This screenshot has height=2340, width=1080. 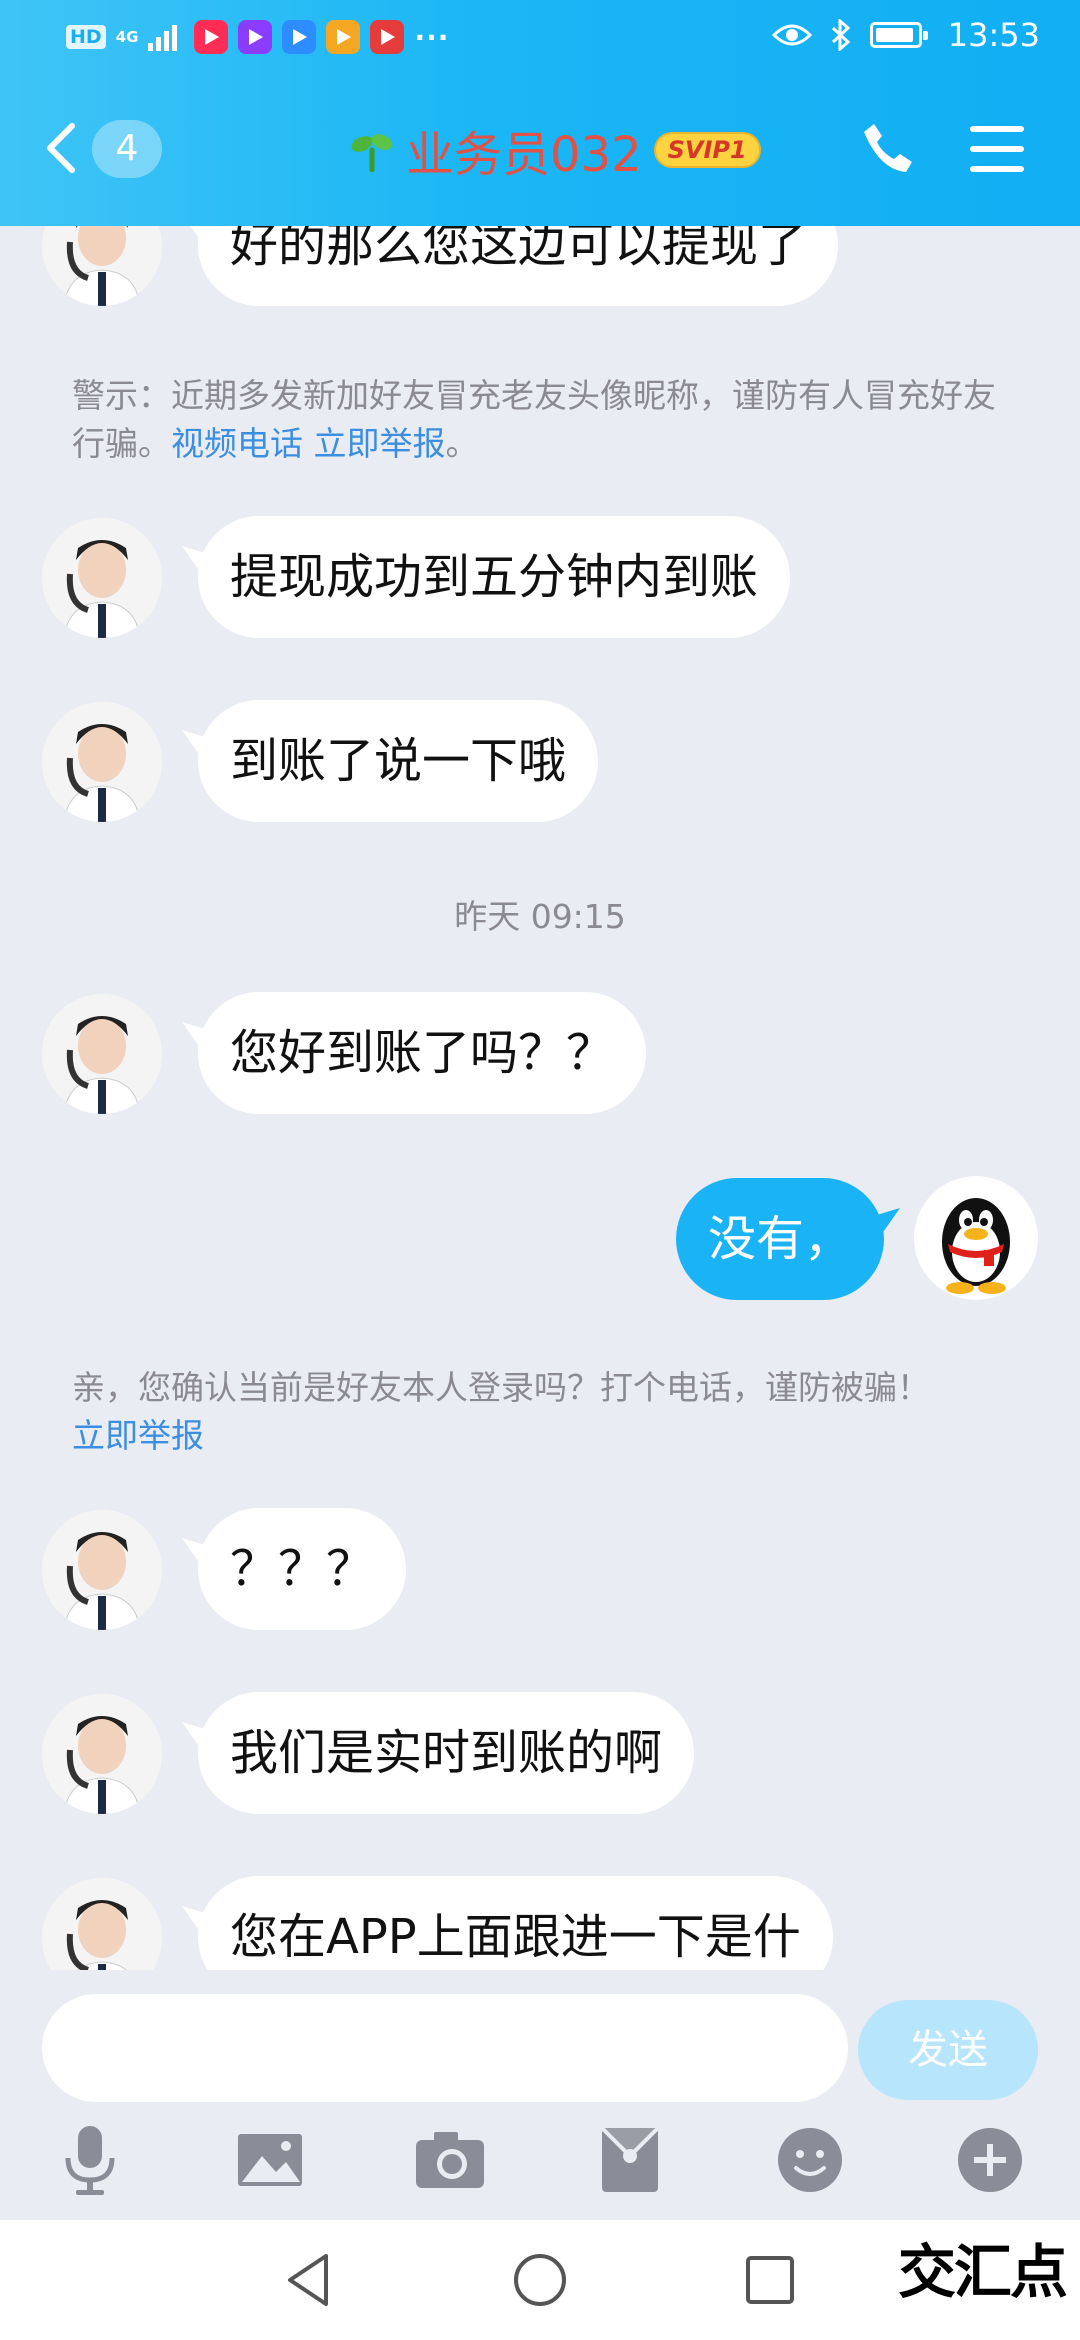 What do you see at coordinates (86, 37) in the screenshot?
I see `hd-indicator: HD` at bounding box center [86, 37].